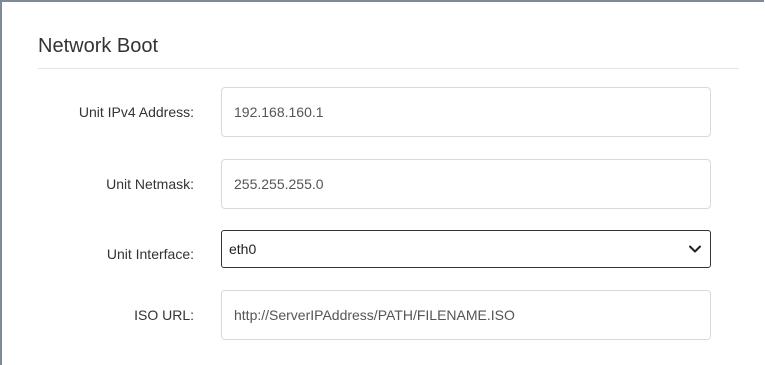 Image resolution: width=765 pixels, height=365 pixels. I want to click on interface-row: Unit Interface: eth0, so click(383, 256).